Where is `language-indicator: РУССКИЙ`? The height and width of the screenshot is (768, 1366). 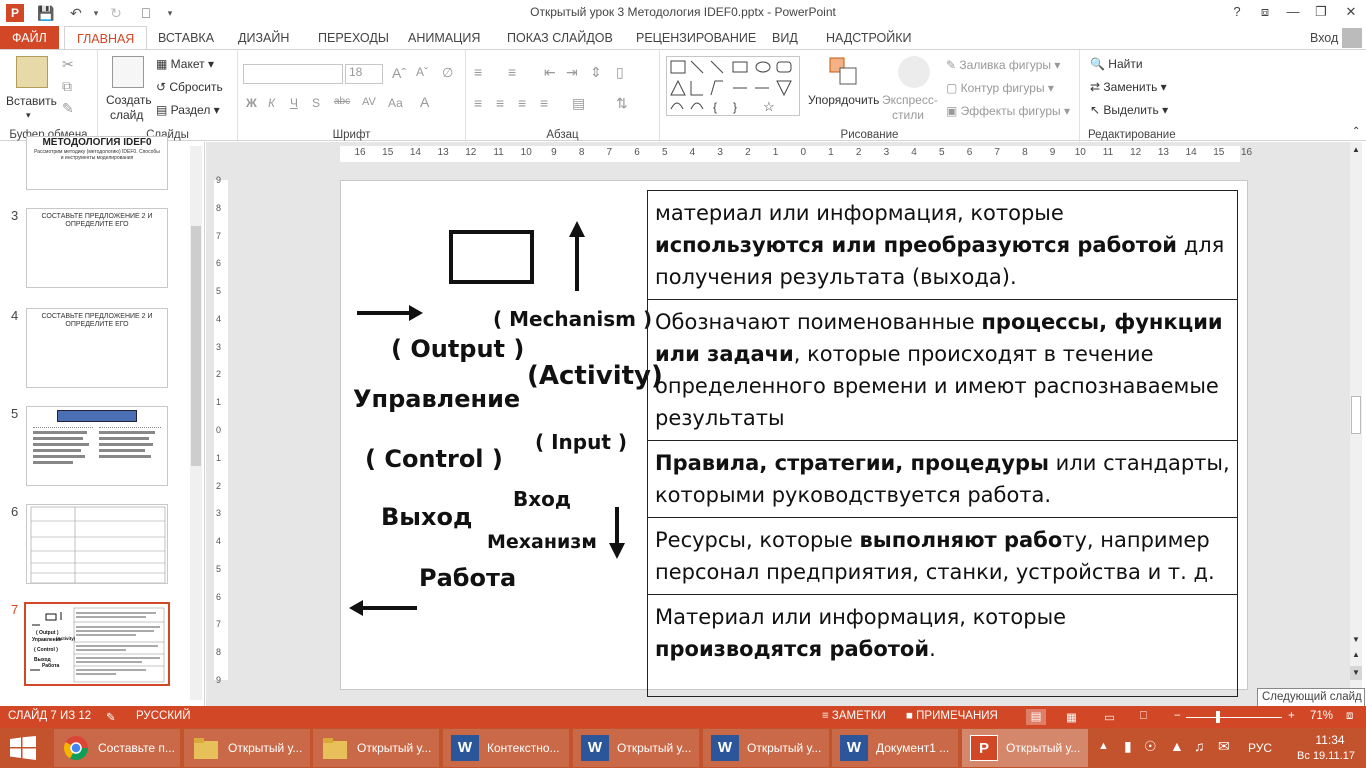
language-indicator: РУССКИЙ is located at coordinates (163, 716).